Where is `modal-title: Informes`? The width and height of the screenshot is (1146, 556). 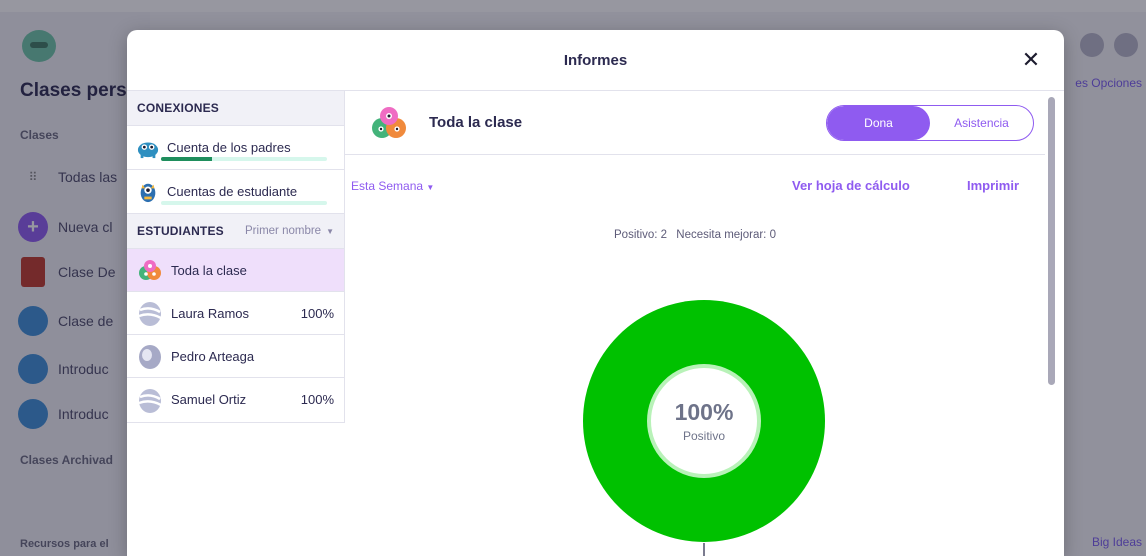 modal-title: Informes is located at coordinates (595, 60).